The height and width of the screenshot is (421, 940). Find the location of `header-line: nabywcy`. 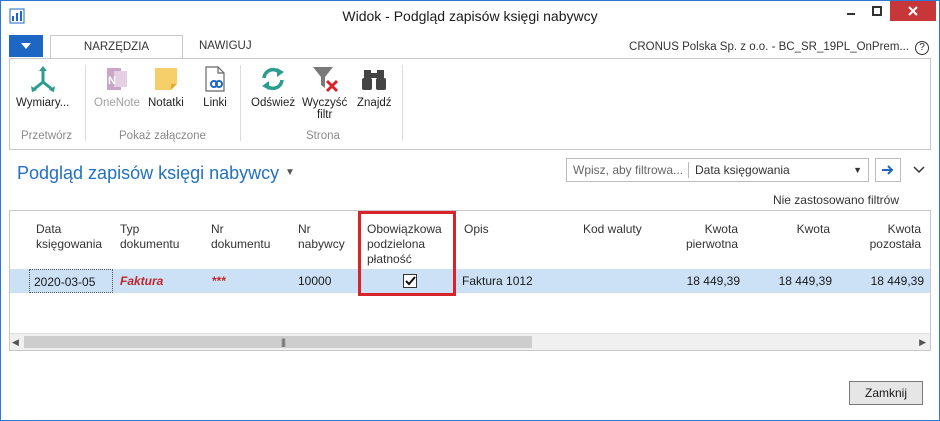

header-line: nabywcy is located at coordinates (321, 244).